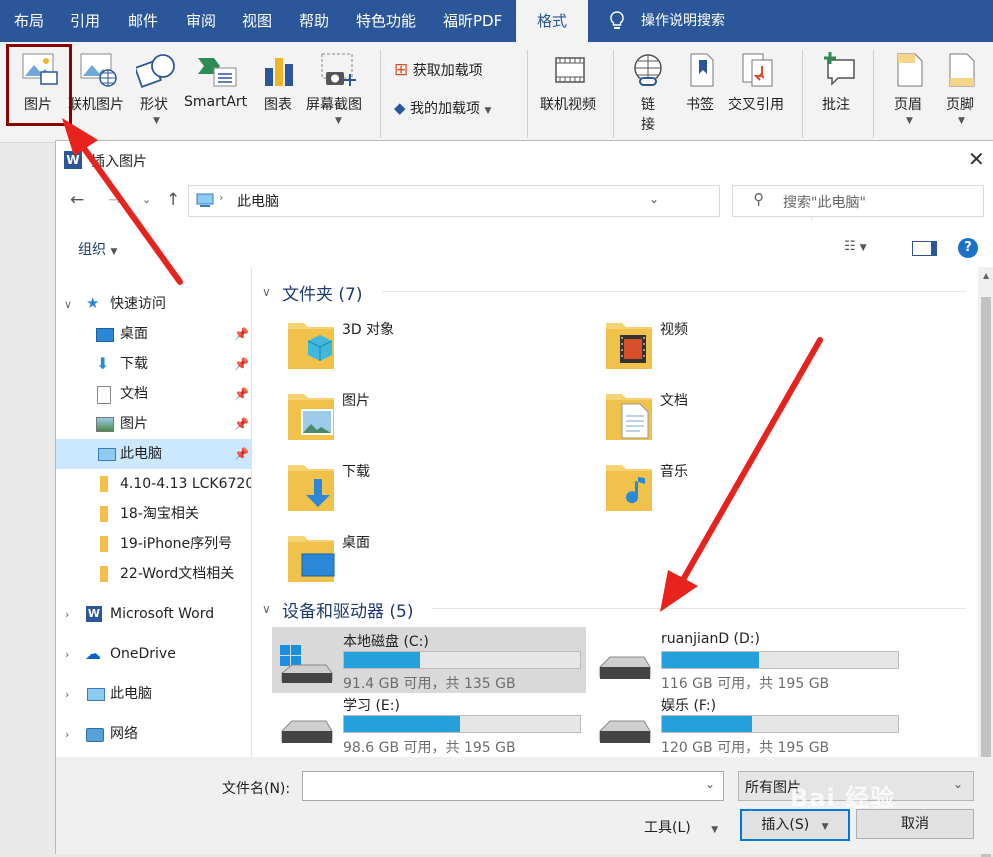  Describe the element at coordinates (122, 201) in the screenshot. I see `red-arrow-to-picture-button` at that location.